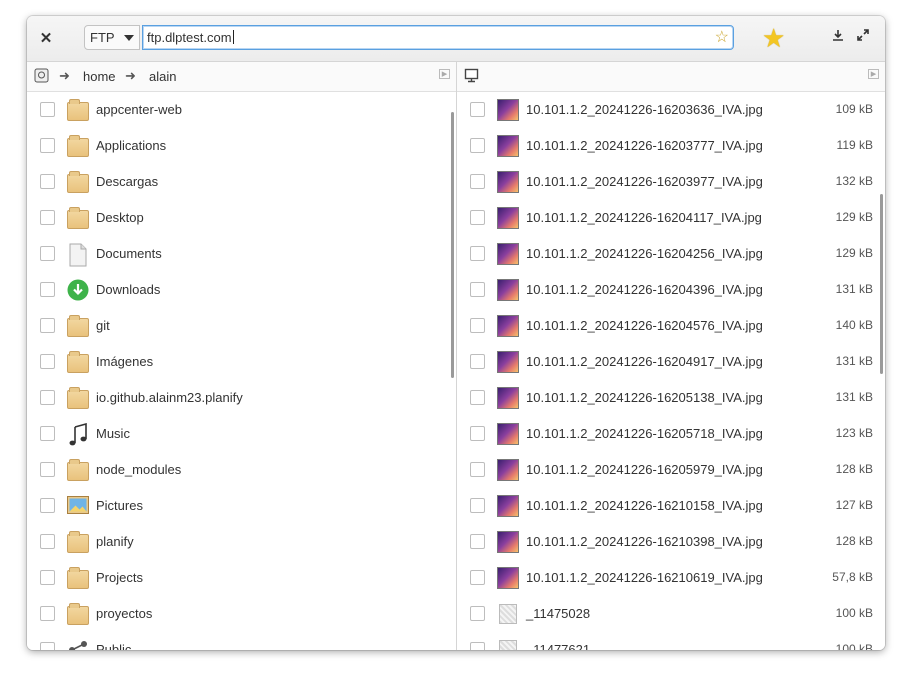 The height and width of the screenshot is (690, 912). What do you see at coordinates (241, 398) in the screenshot?
I see `list-item: io.github.alainm23.planify` at bounding box center [241, 398].